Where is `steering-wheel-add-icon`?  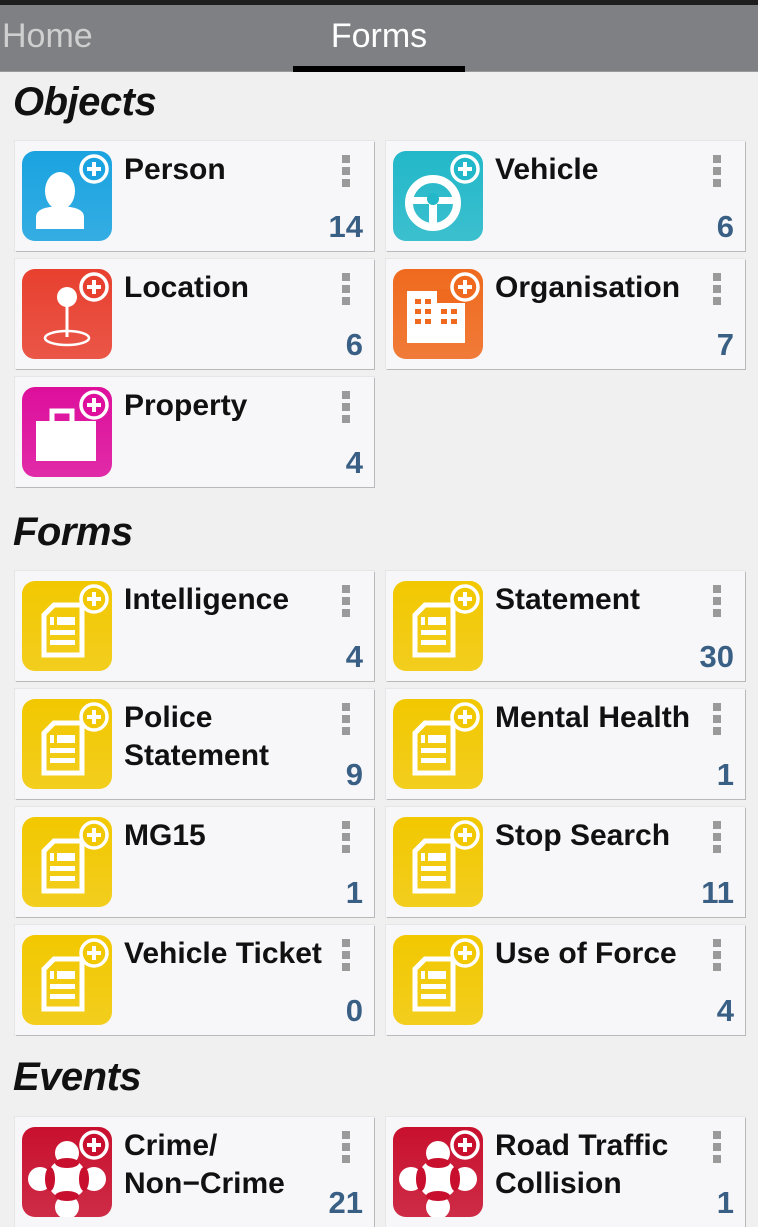
steering-wheel-add-icon is located at coordinates (438, 196).